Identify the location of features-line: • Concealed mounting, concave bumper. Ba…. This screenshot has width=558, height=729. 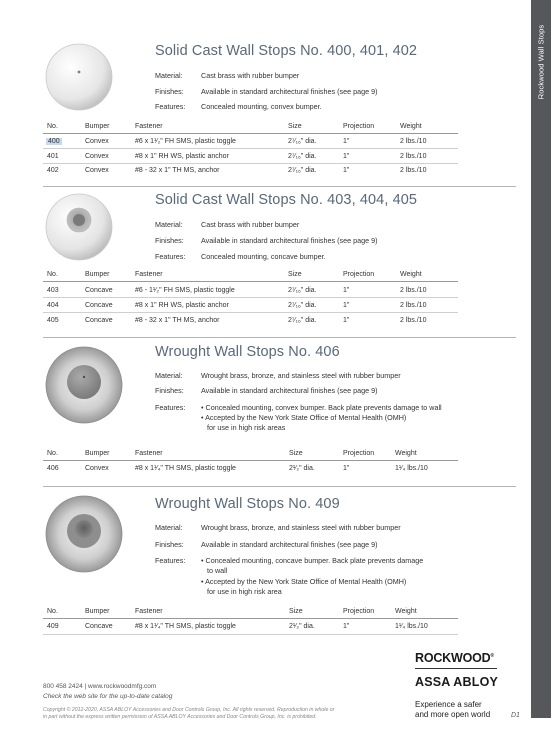
(312, 560).